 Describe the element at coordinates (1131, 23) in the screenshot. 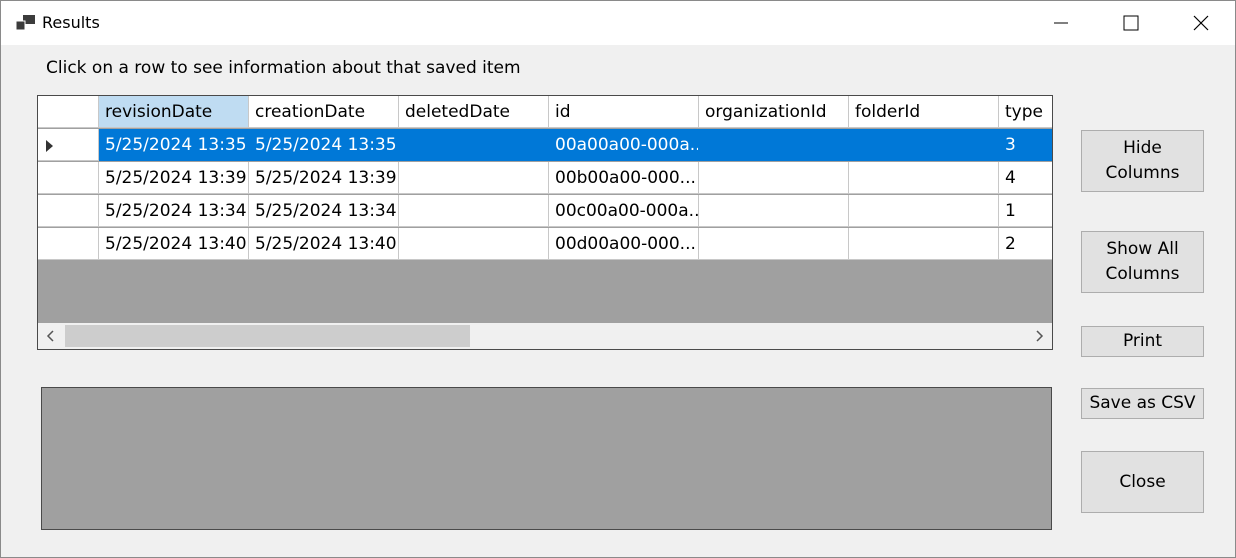

I see `maximize-button` at that location.